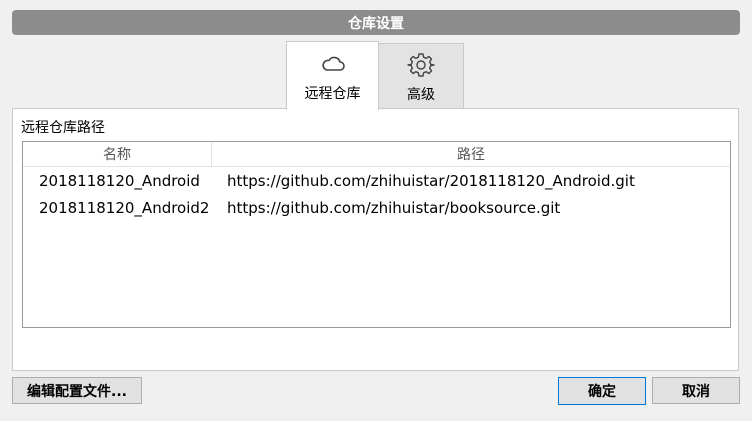  I want to click on section-label: 远程仓库路径, so click(63, 128).